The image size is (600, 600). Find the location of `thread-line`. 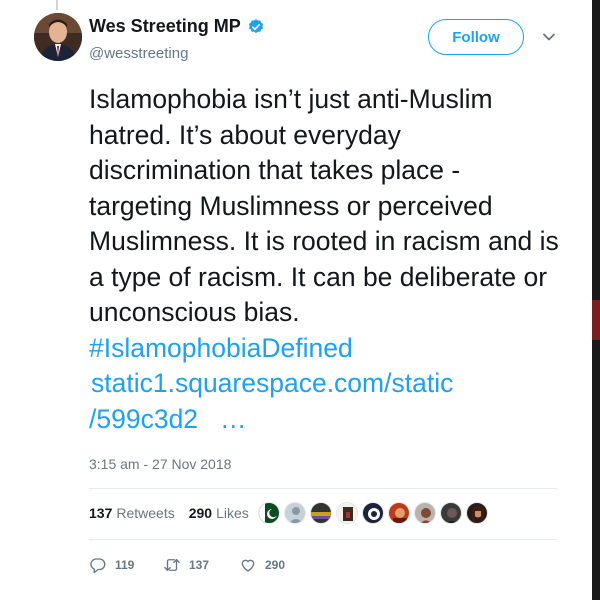

thread-line is located at coordinates (57, 5).